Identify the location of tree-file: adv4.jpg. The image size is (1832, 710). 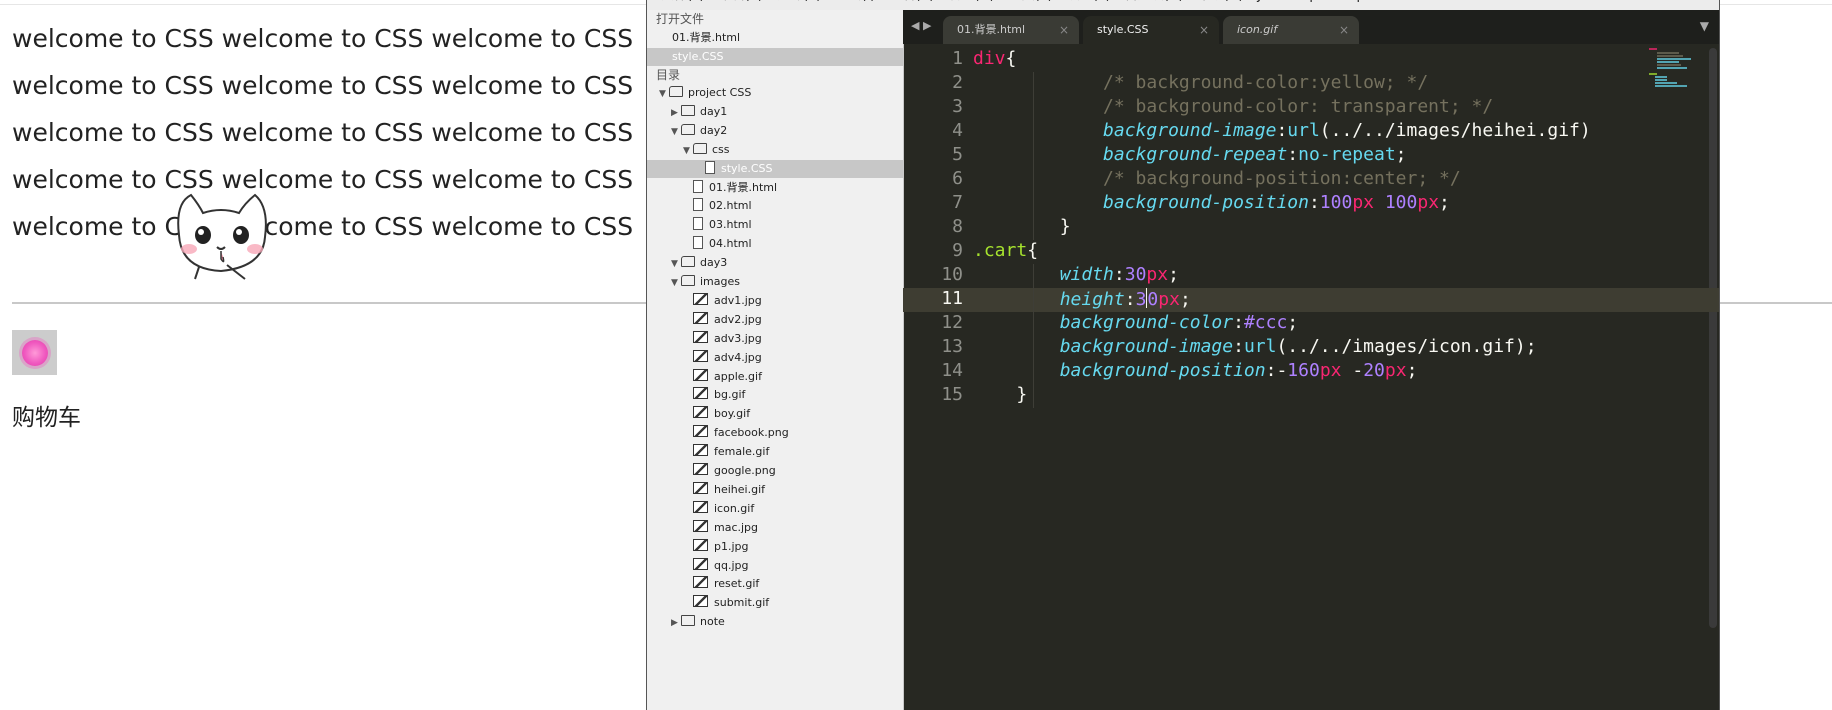
(775, 358).